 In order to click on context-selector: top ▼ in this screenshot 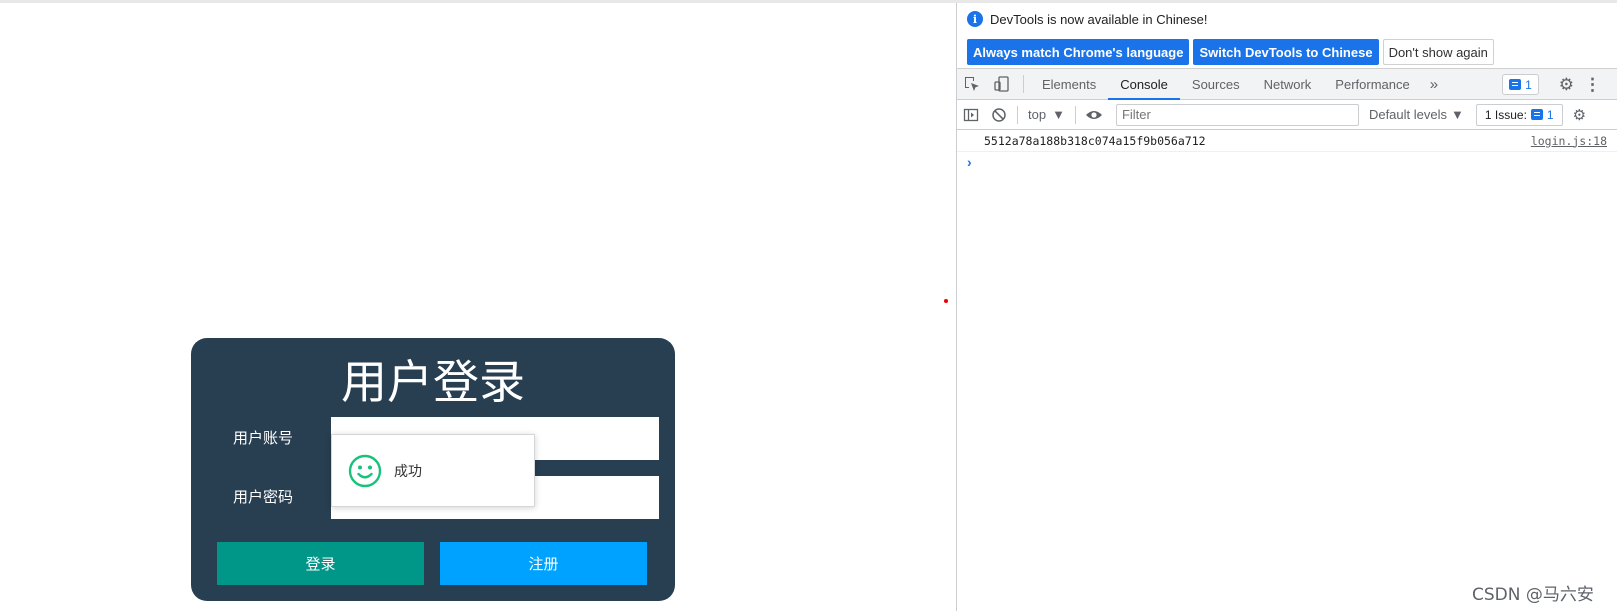, I will do `click(1046, 114)`.